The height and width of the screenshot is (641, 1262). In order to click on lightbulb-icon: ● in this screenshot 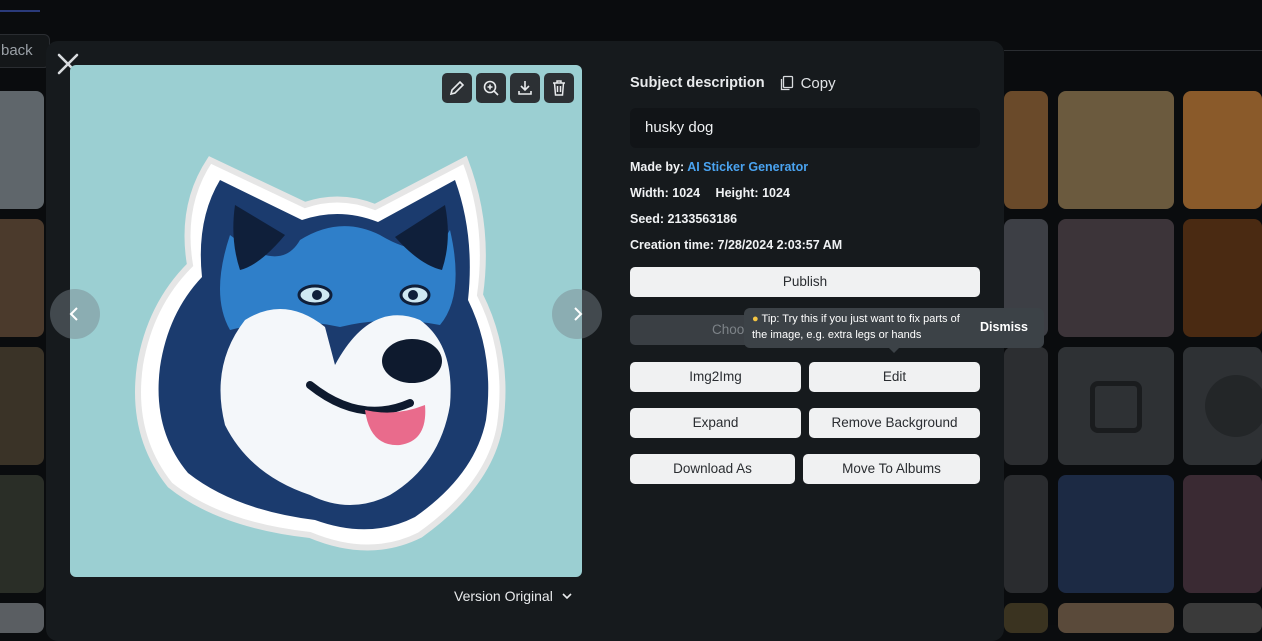, I will do `click(755, 319)`.